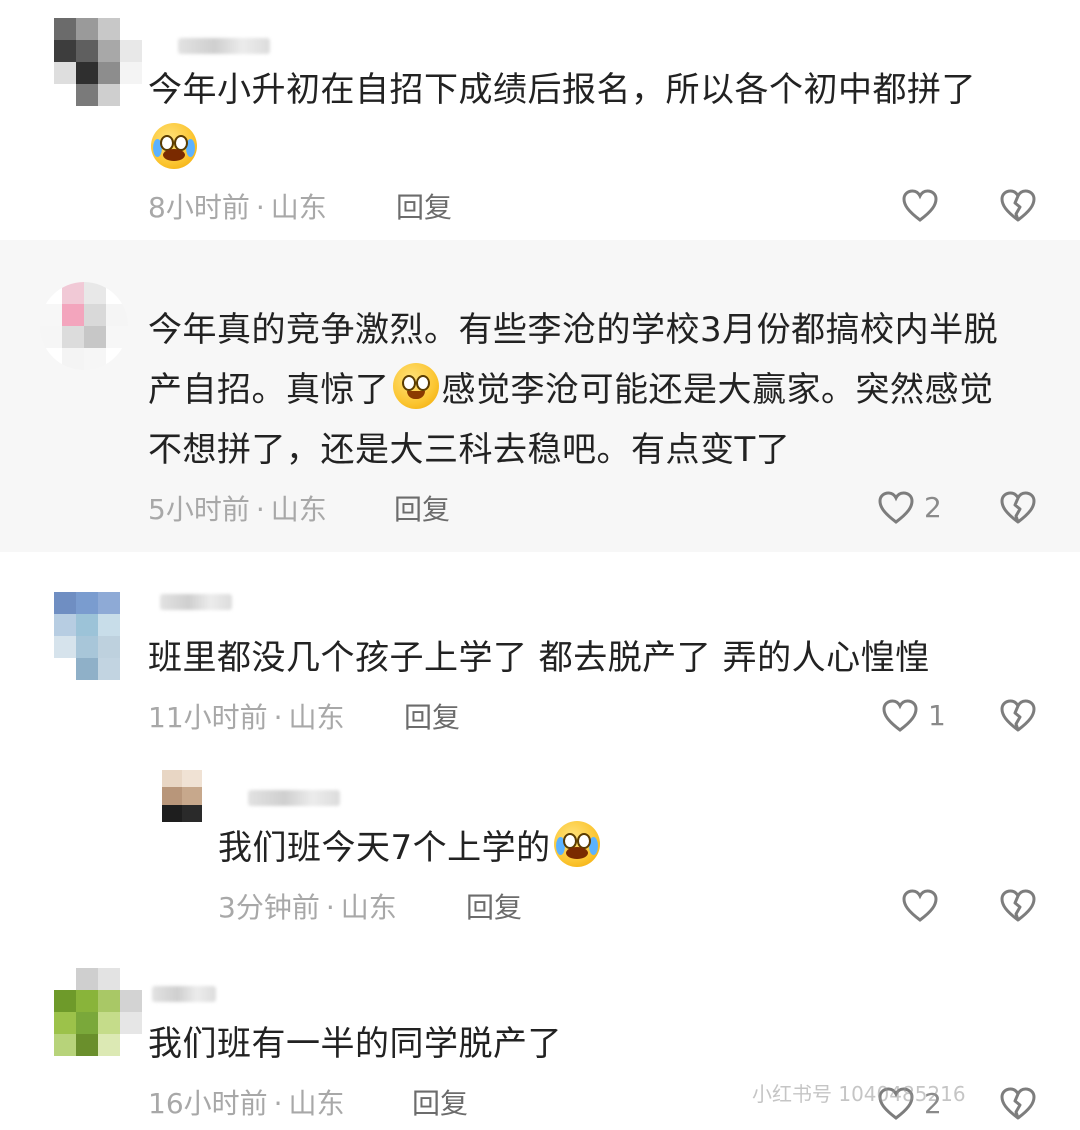 The image size is (1080, 1130). I want to click on like-count: 1, so click(937, 715).